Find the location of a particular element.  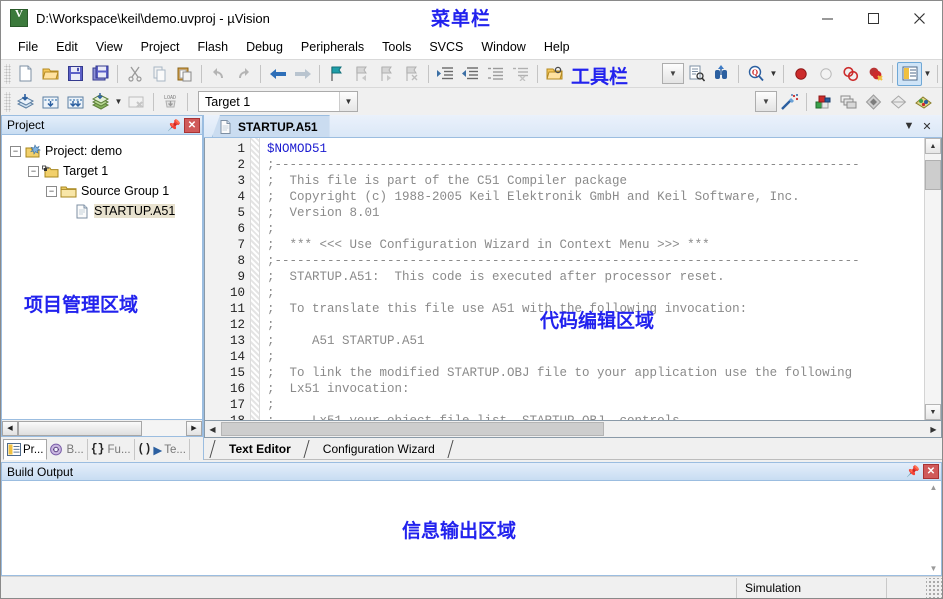

translate-file-icon is located at coordinates (25, 102).